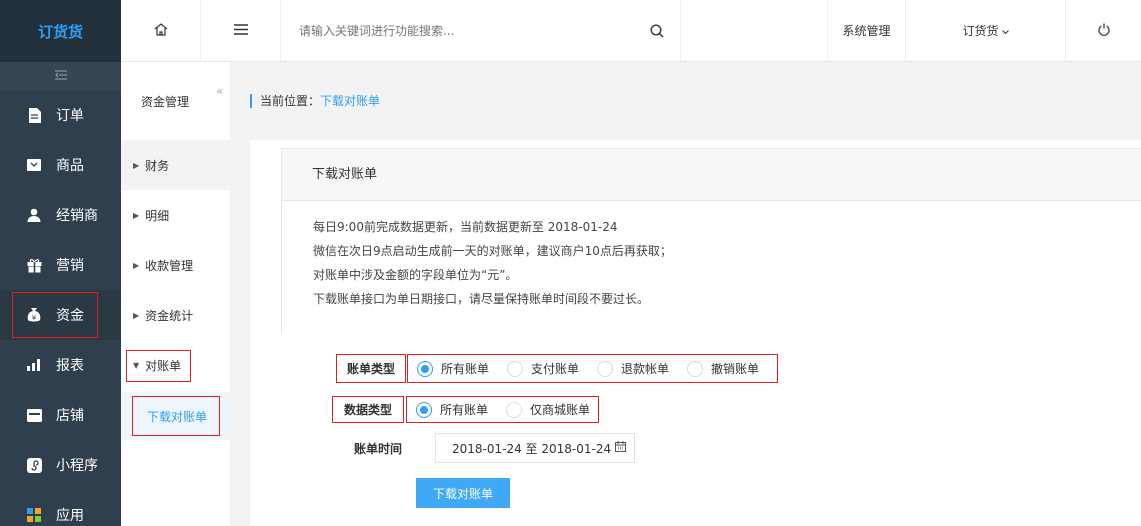 The image size is (1141, 526). I want to click on sidebar-collapse-toggle, so click(60, 76).